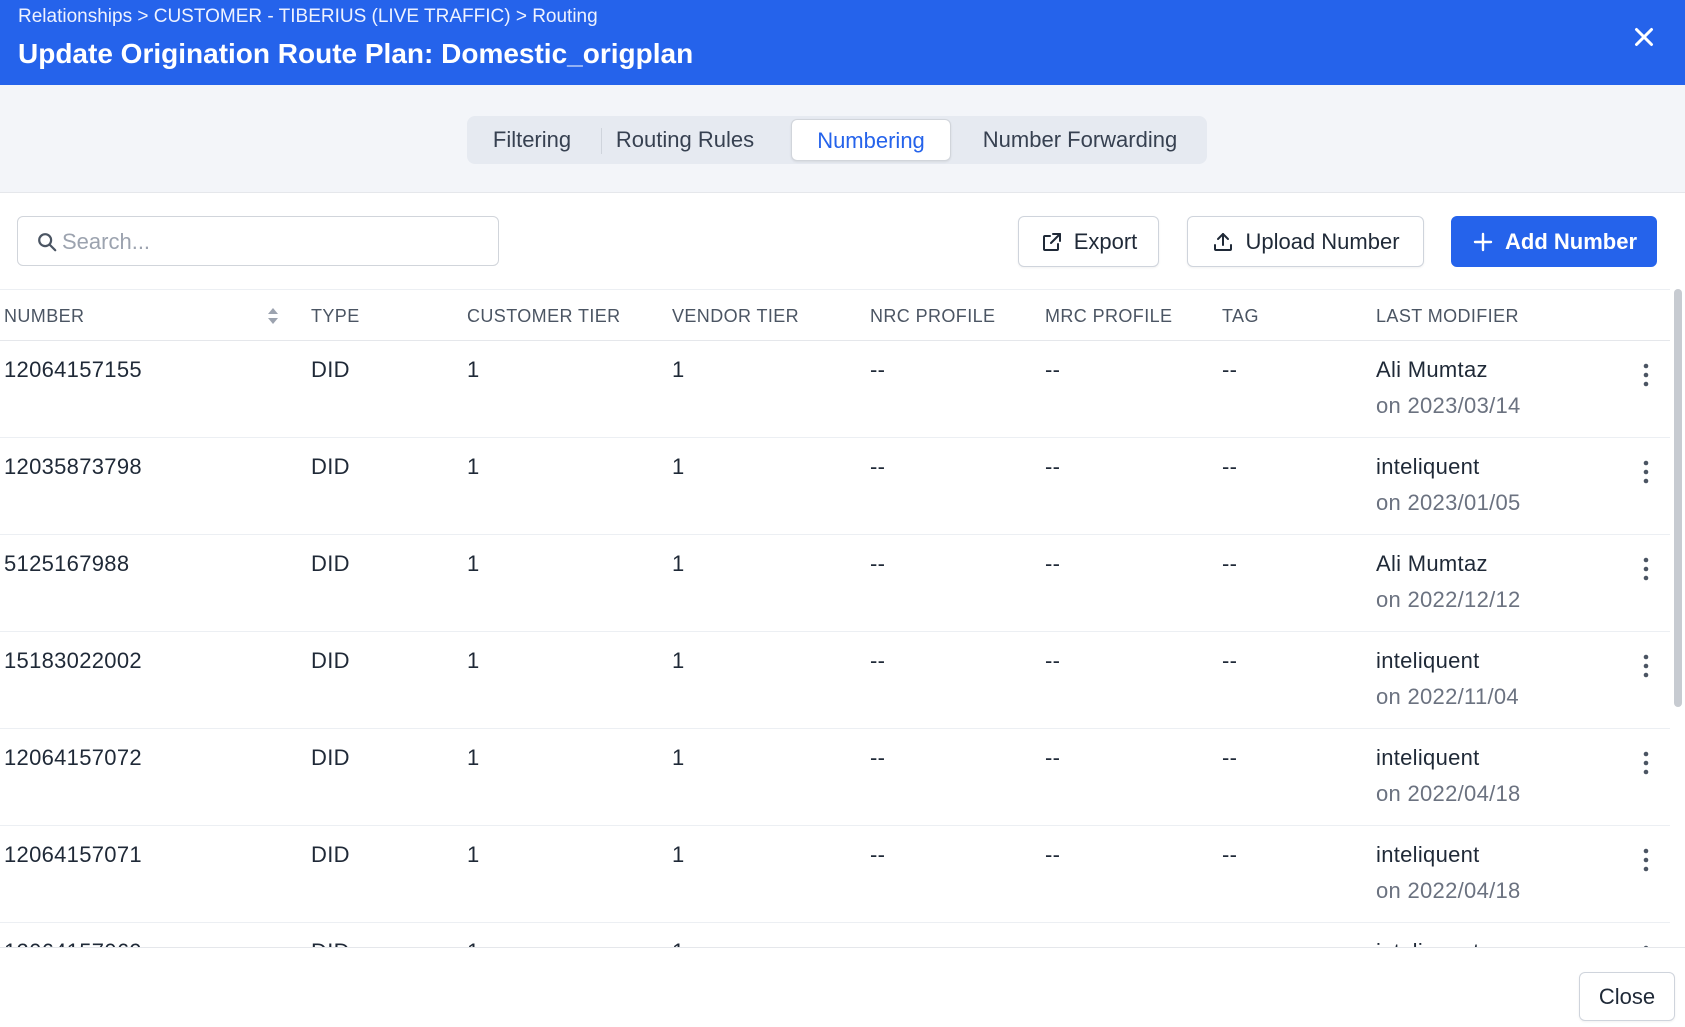  Describe the element at coordinates (933, 316) in the screenshot. I see `column-header-nrc-profile: NRC PROFILE` at that location.